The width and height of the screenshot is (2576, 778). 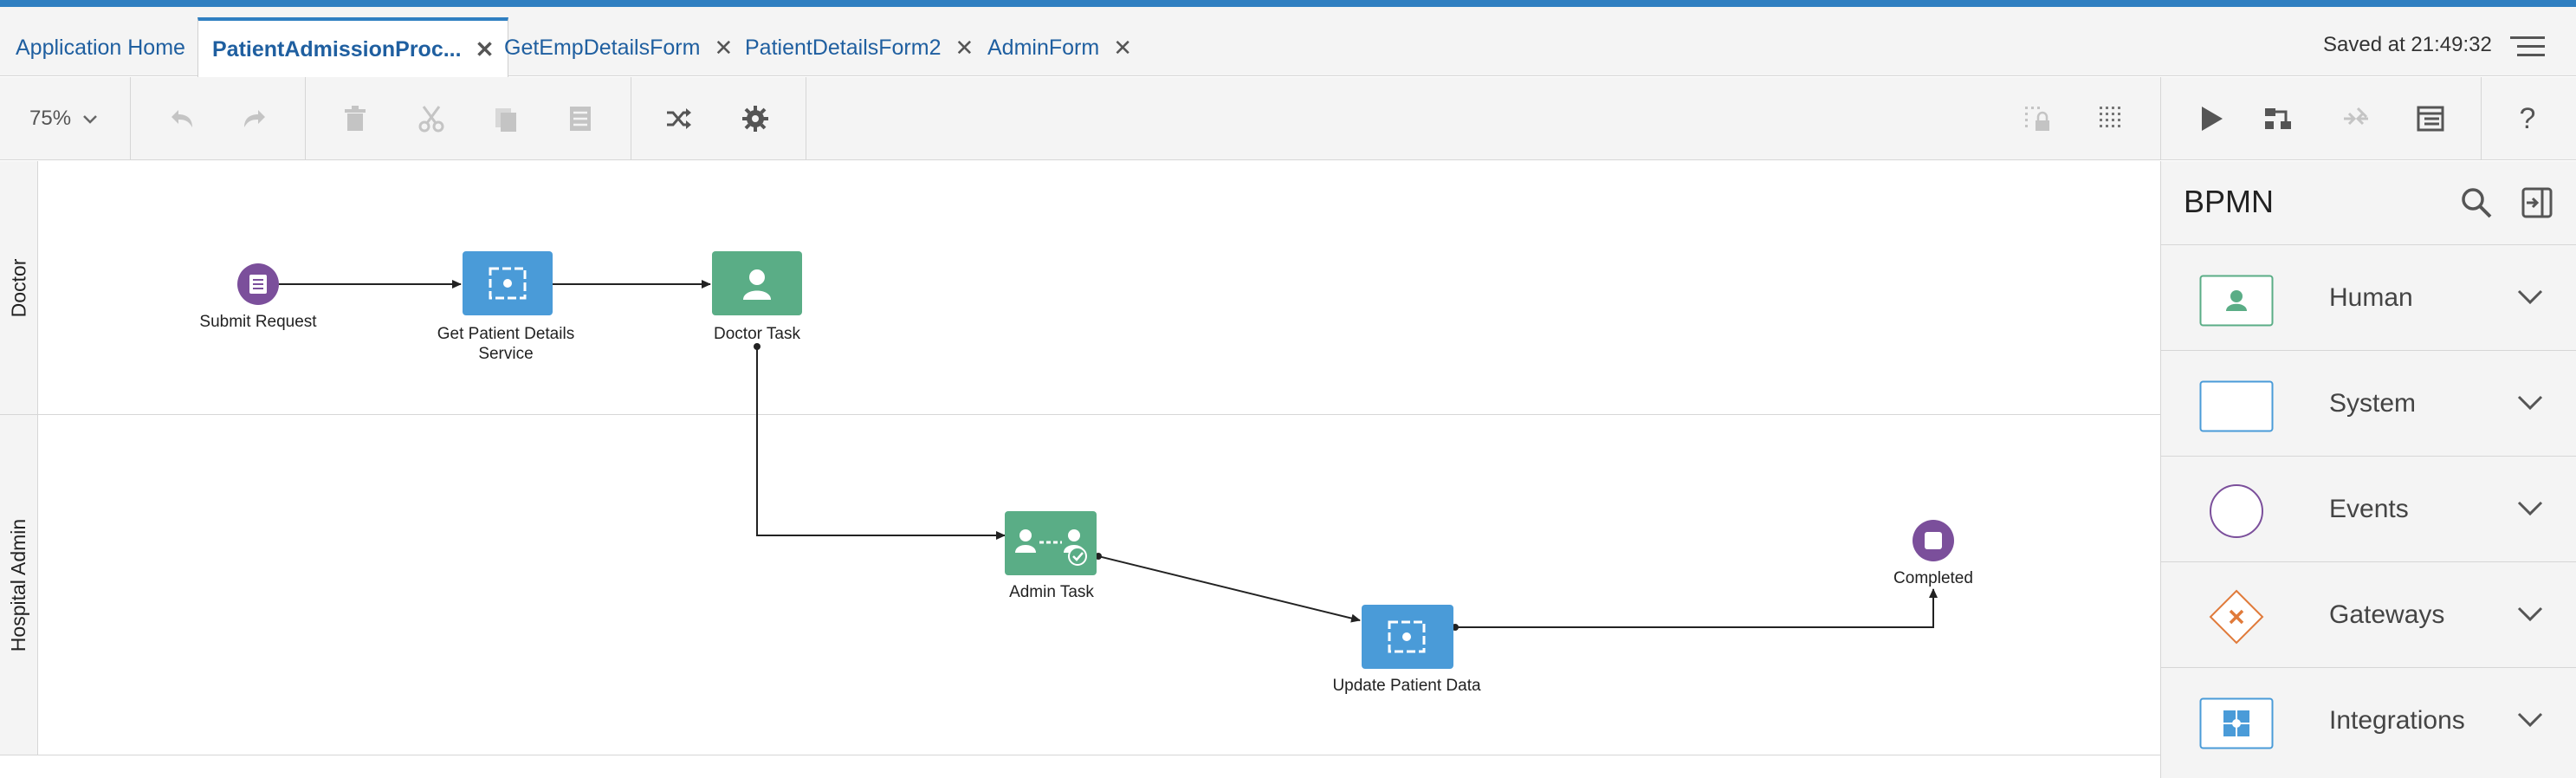 I want to click on palette-item-label: Human, so click(x=2371, y=297).